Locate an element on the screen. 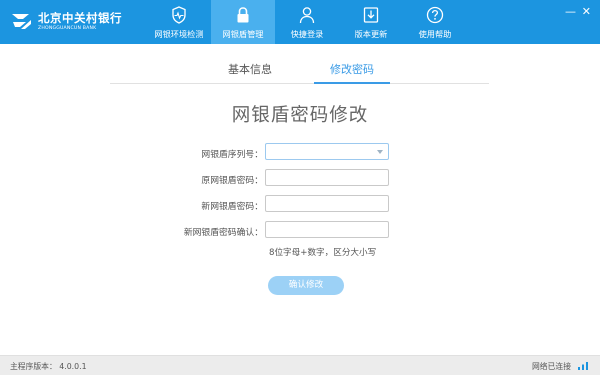 The width and height of the screenshot is (600, 375). chevron-down-icon is located at coordinates (380, 152).